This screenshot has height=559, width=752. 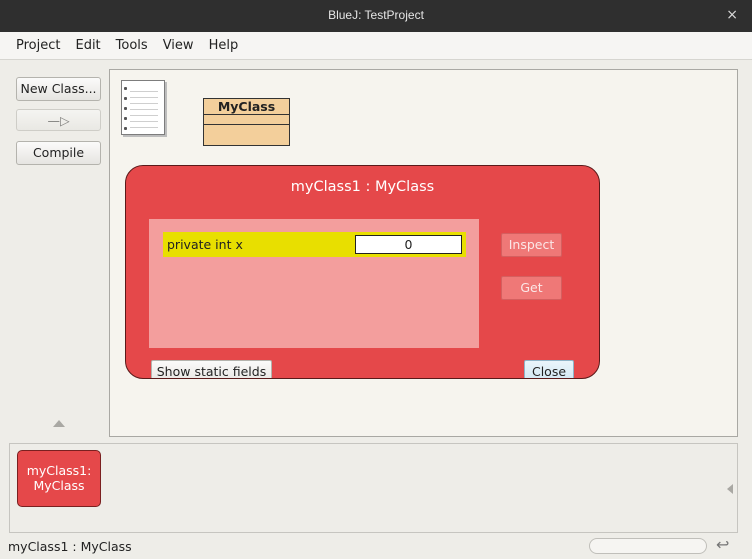 What do you see at coordinates (648, 546) in the screenshot?
I see `progress-indicator` at bounding box center [648, 546].